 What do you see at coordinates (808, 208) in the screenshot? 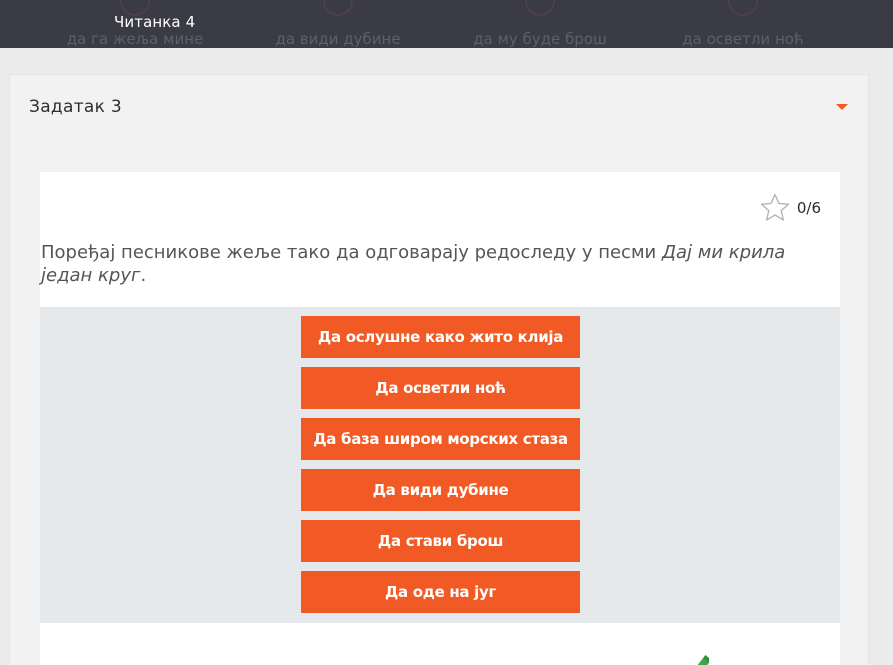
I see `score-value: 0/6` at bounding box center [808, 208].